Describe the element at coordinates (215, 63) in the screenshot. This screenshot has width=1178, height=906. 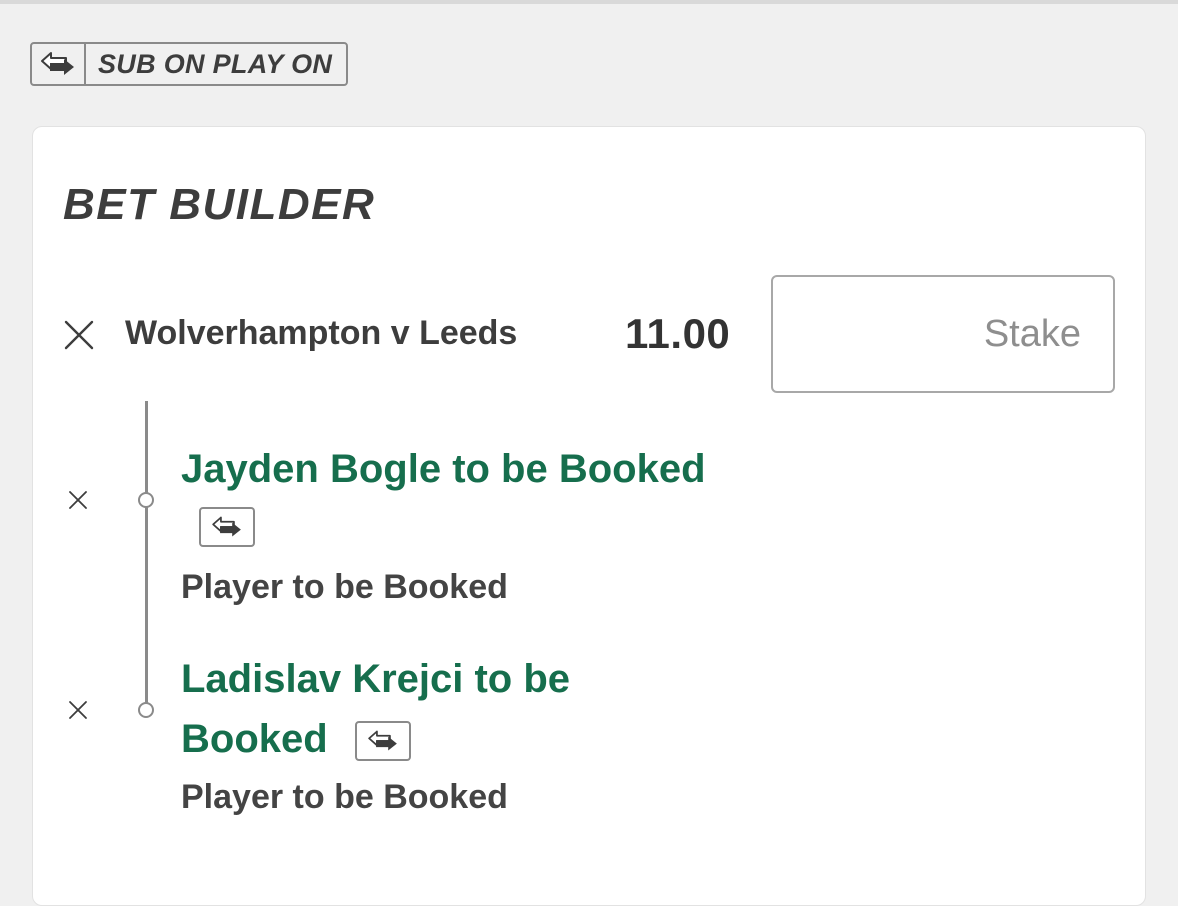
I see `sub-on-play-on-label: SUB ON PLAY ON` at that location.